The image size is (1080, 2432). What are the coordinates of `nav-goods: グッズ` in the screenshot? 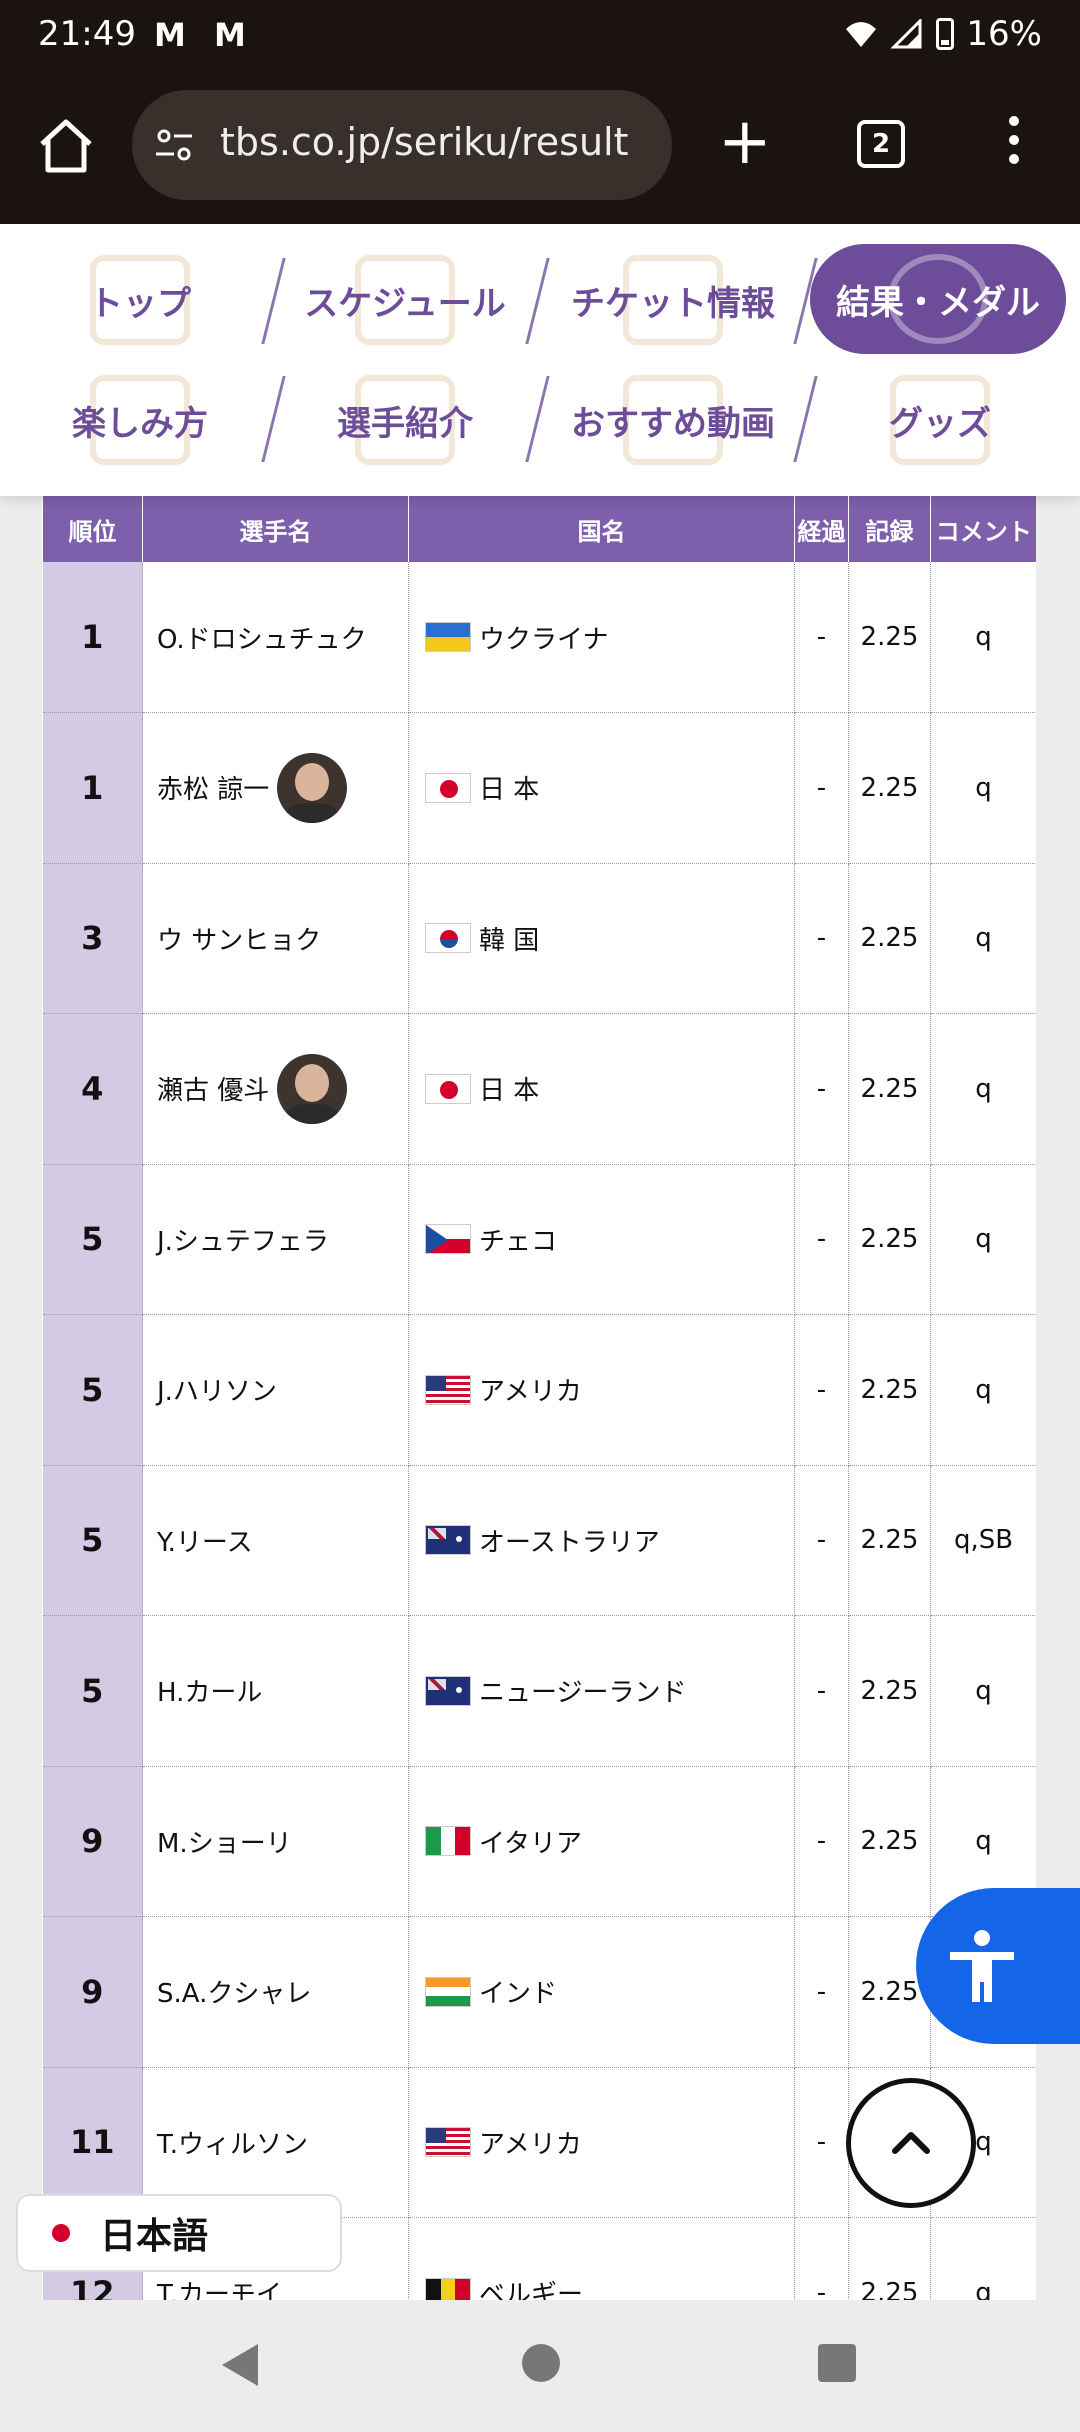 It's located at (940, 420).